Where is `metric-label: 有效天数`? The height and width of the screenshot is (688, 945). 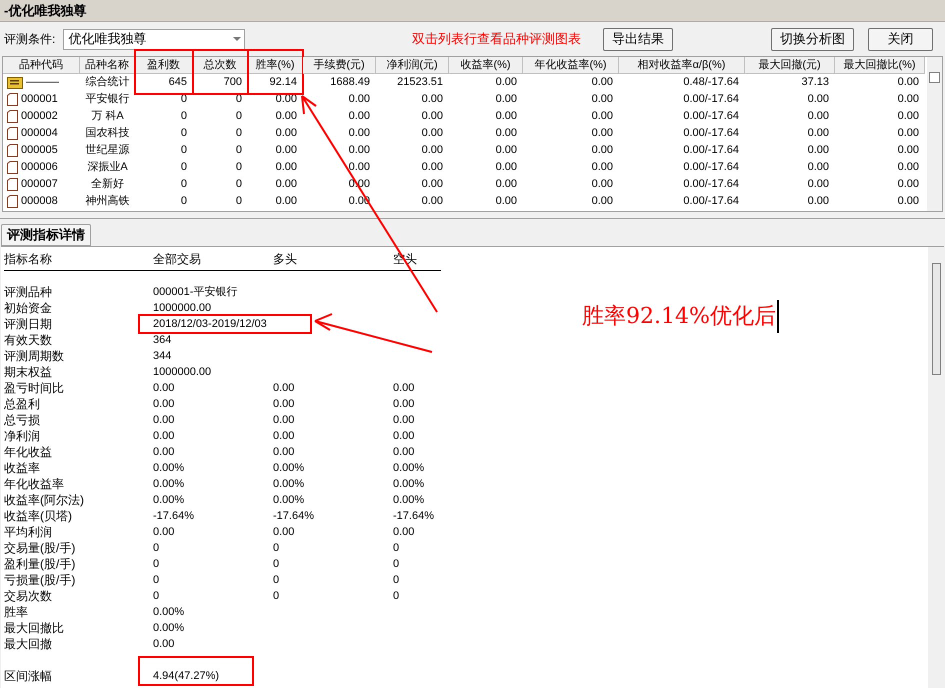 metric-label: 有效天数 is located at coordinates (28, 340).